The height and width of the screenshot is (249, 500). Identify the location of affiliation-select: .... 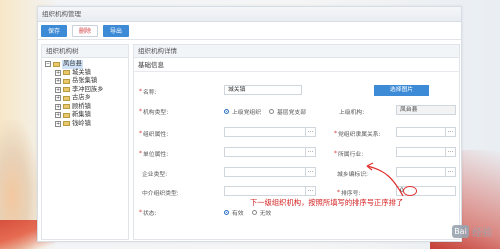
(426, 132).